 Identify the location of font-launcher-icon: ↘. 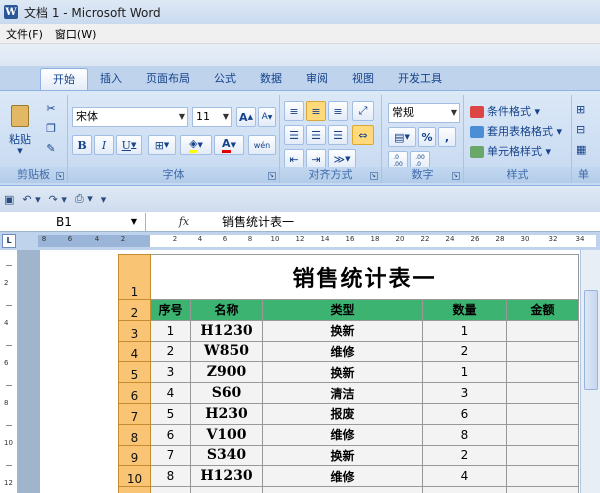
(272, 176).